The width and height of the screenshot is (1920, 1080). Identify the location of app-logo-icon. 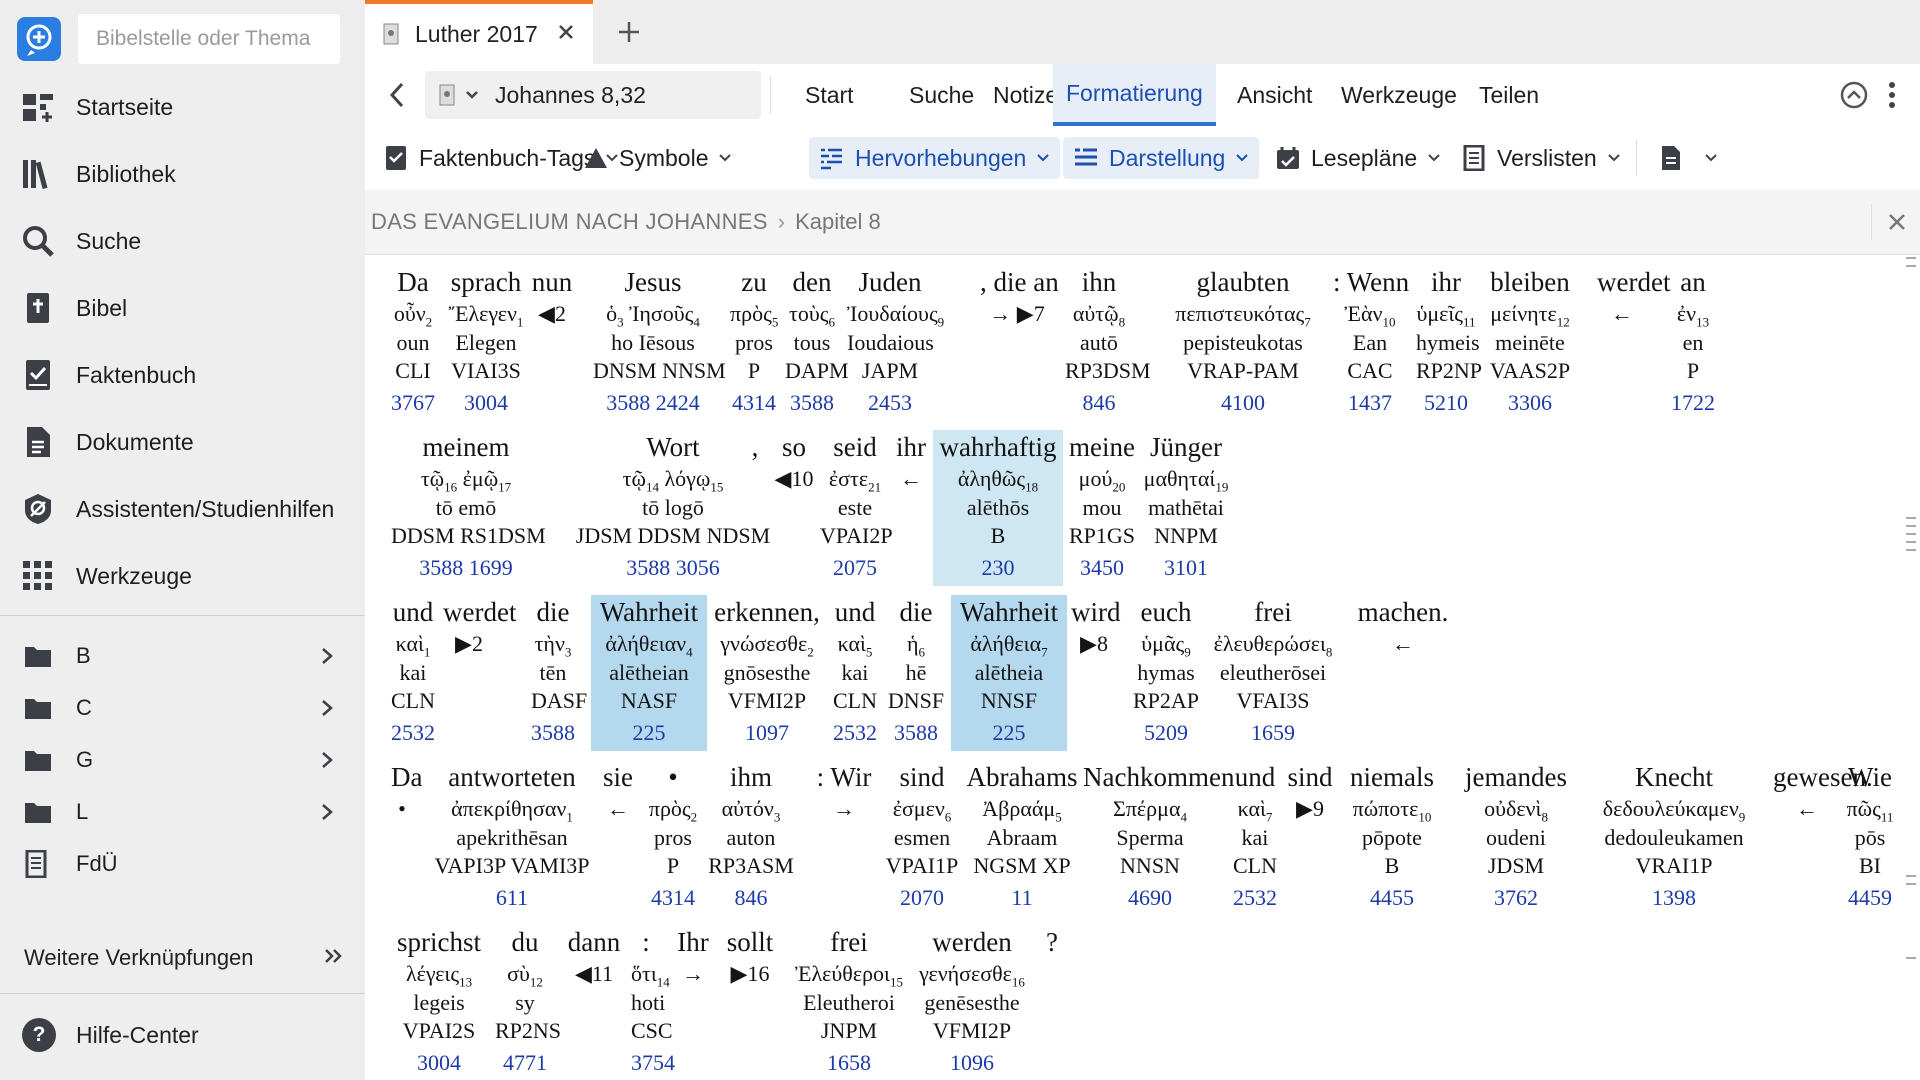
(39, 39).